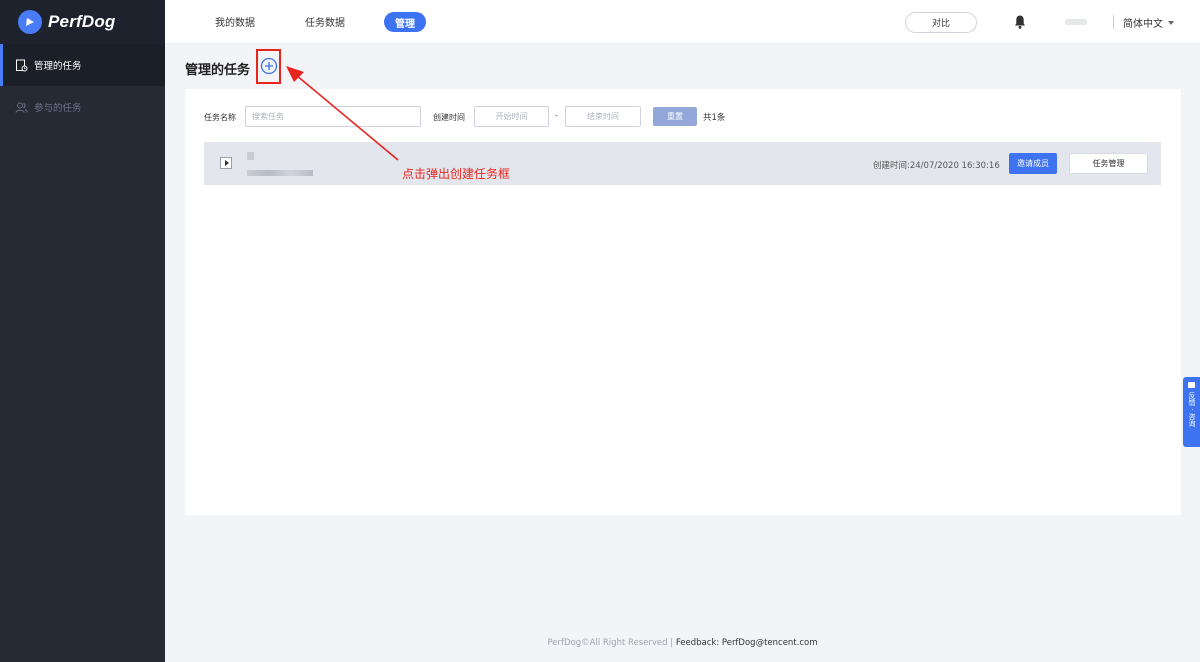  I want to click on user-name-redacted, so click(1076, 22).